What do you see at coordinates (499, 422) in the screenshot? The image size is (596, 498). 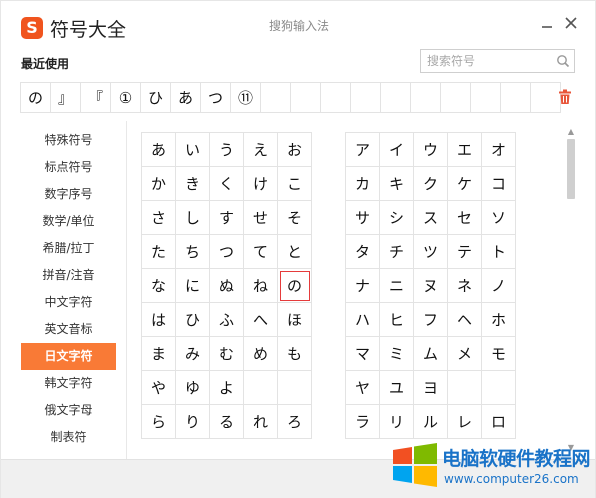 I see `katakana-symbol-cell: ロ` at bounding box center [499, 422].